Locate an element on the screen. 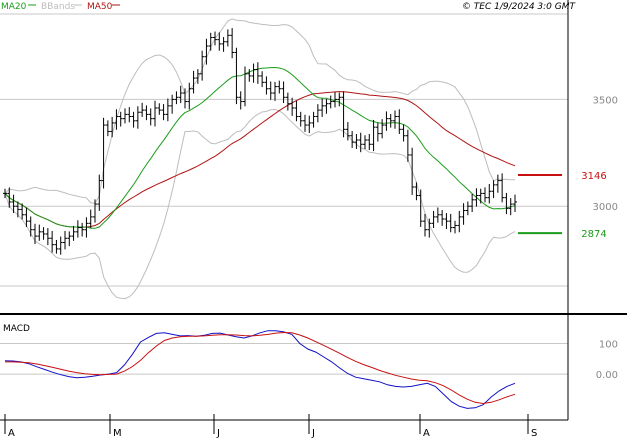 This screenshot has height=440, width=627. x-axis-labels: AMJJAS is located at coordinates (270, 426).